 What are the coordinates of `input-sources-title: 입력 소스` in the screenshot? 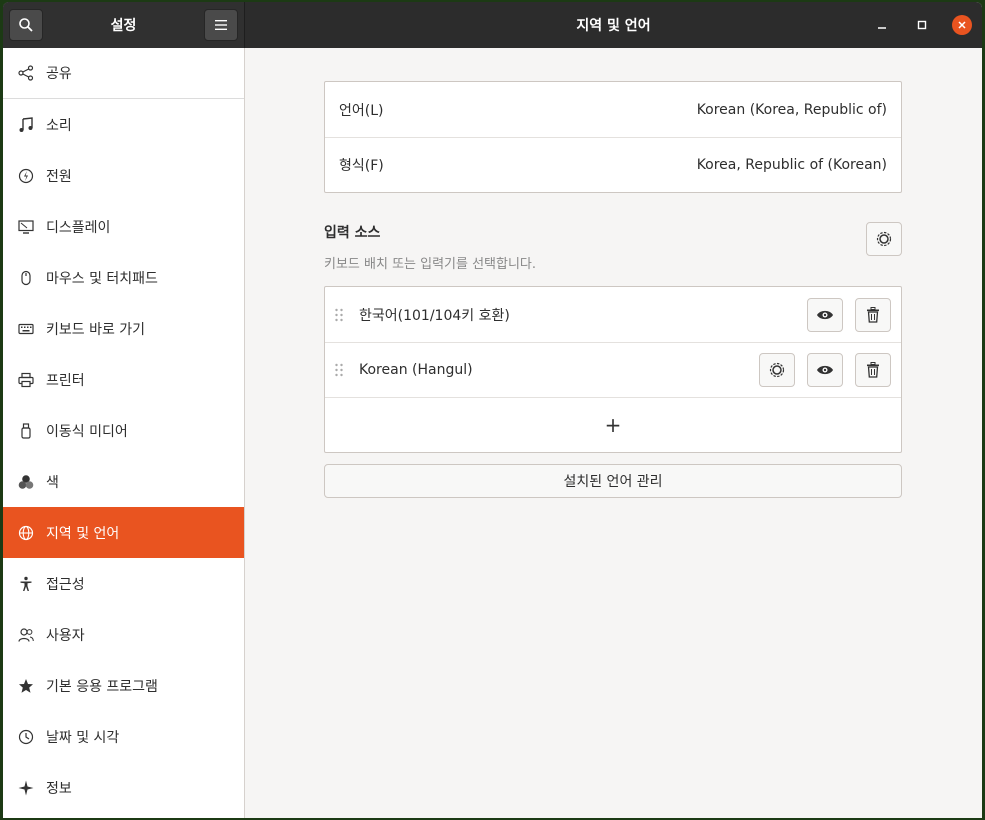 It's located at (352, 233).